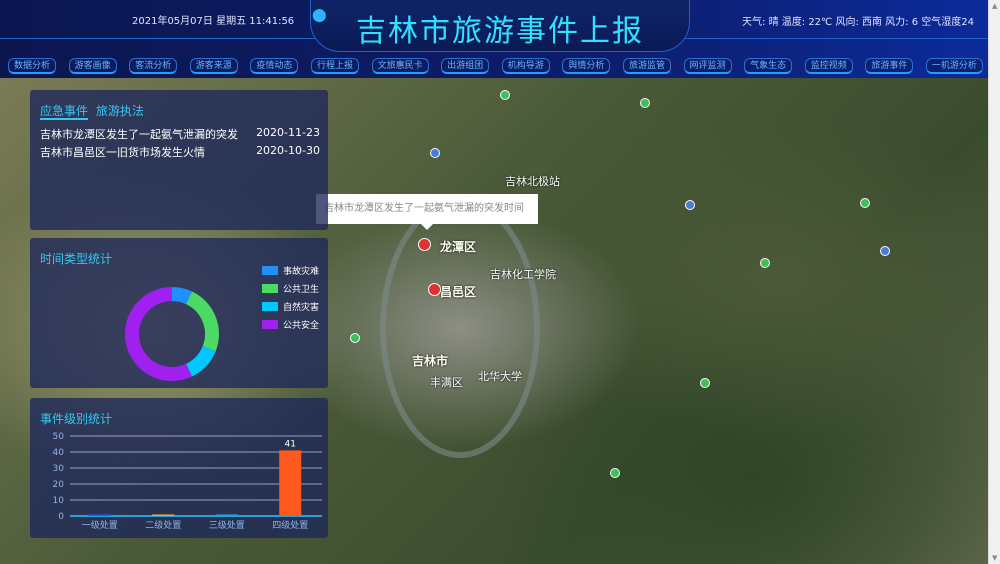  Describe the element at coordinates (319, 15) in the screenshot. I see `location-pin-icon: ⬤` at that location.